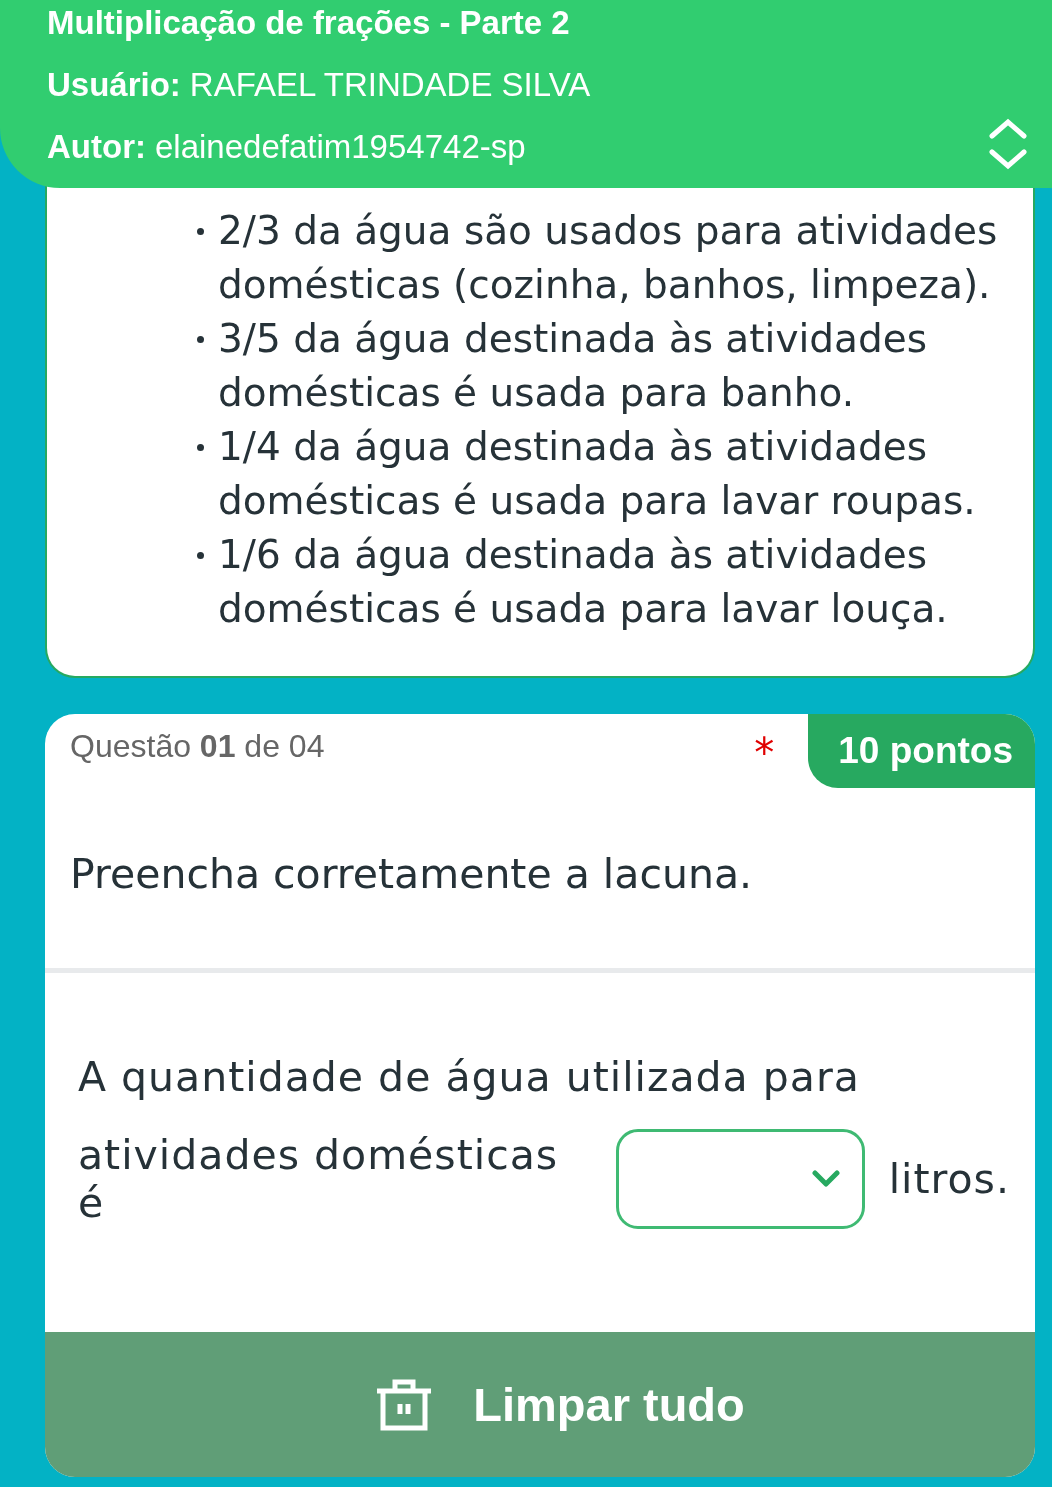 The image size is (1052, 1487). I want to click on user-label: Usuário:, so click(114, 85).